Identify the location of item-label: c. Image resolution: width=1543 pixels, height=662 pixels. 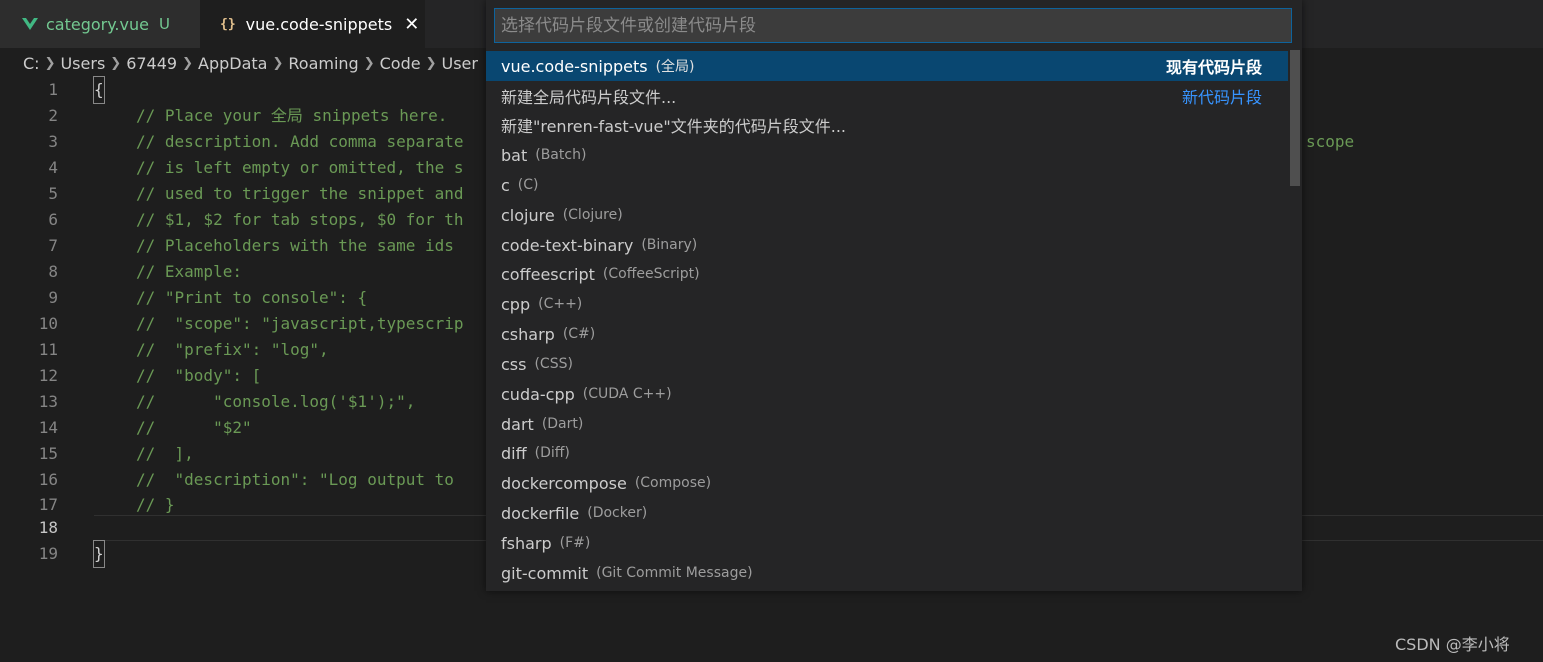
(505, 185).